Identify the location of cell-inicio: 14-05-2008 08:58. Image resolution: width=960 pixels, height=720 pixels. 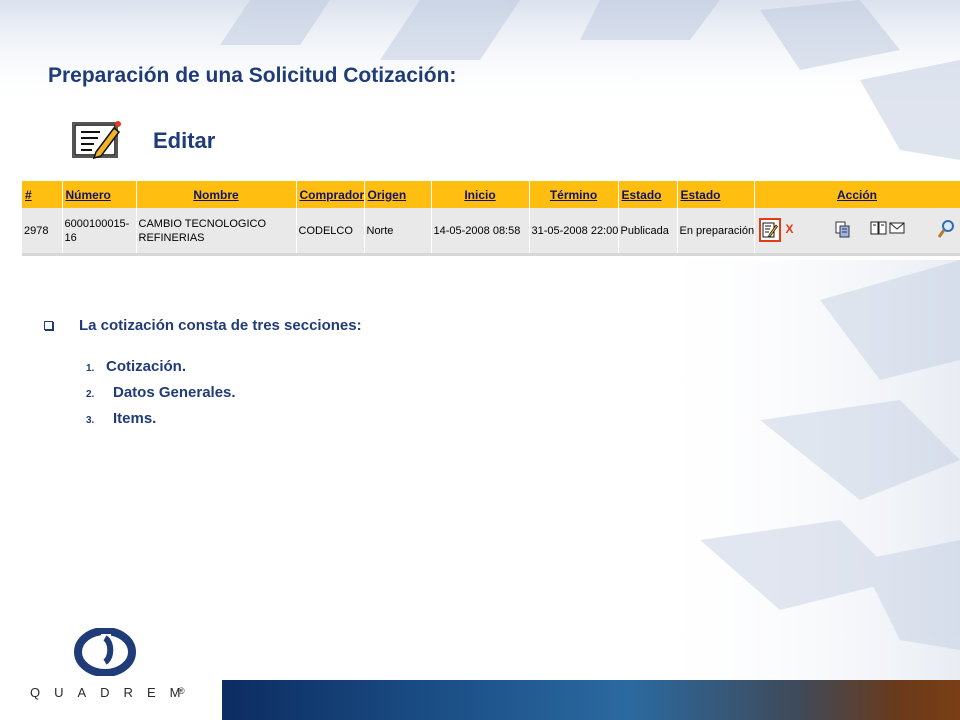
(480, 232).